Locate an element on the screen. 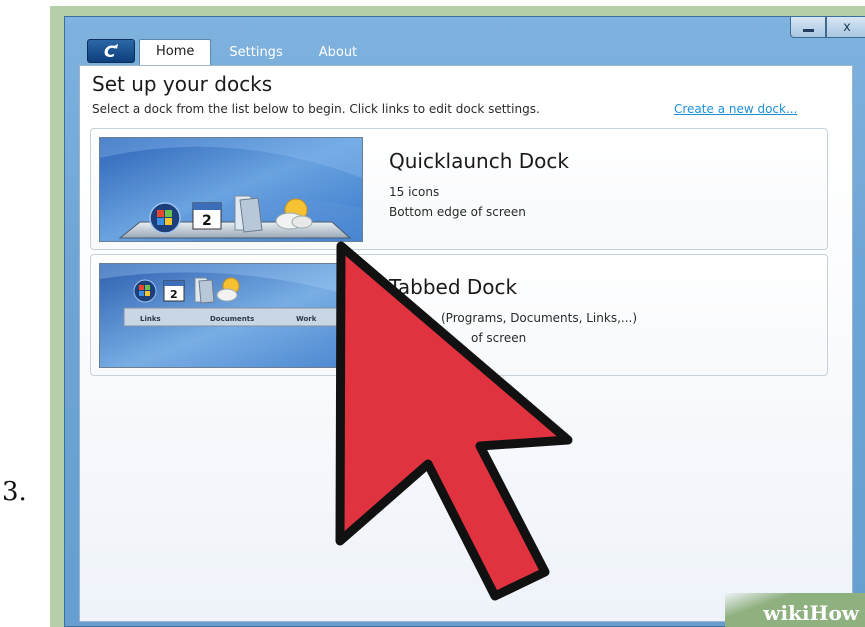 The width and height of the screenshot is (865, 627). tab-bar: Home Settings About is located at coordinates (257, 52).